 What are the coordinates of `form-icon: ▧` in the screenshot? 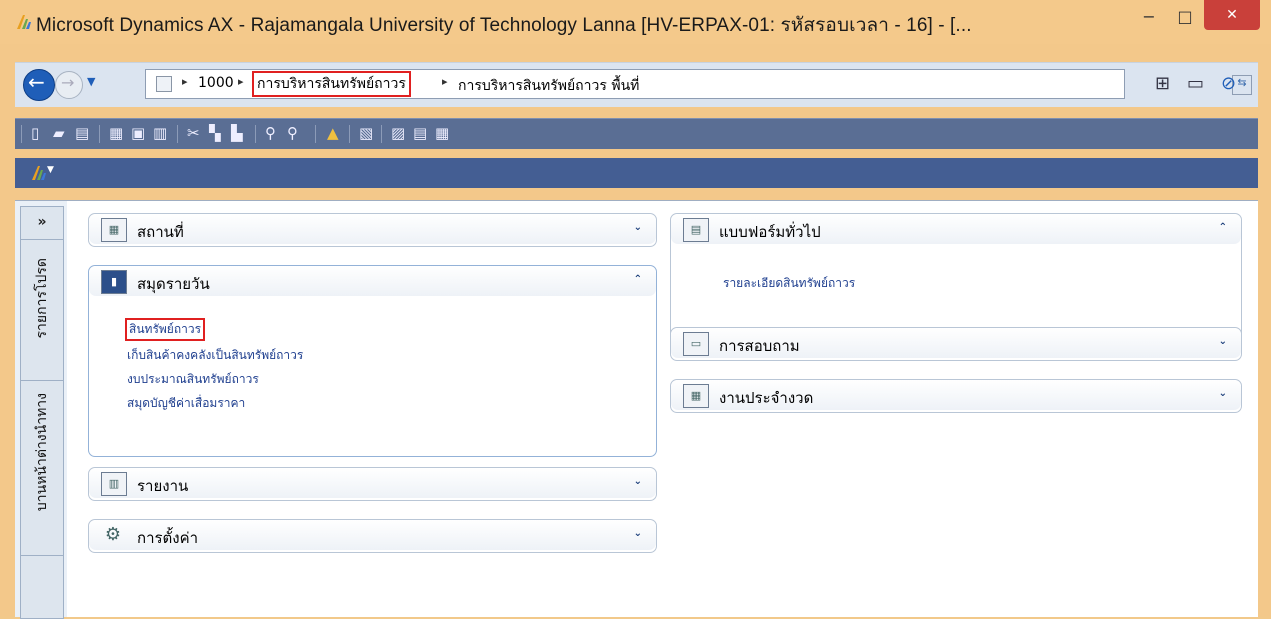 It's located at (367, 133).